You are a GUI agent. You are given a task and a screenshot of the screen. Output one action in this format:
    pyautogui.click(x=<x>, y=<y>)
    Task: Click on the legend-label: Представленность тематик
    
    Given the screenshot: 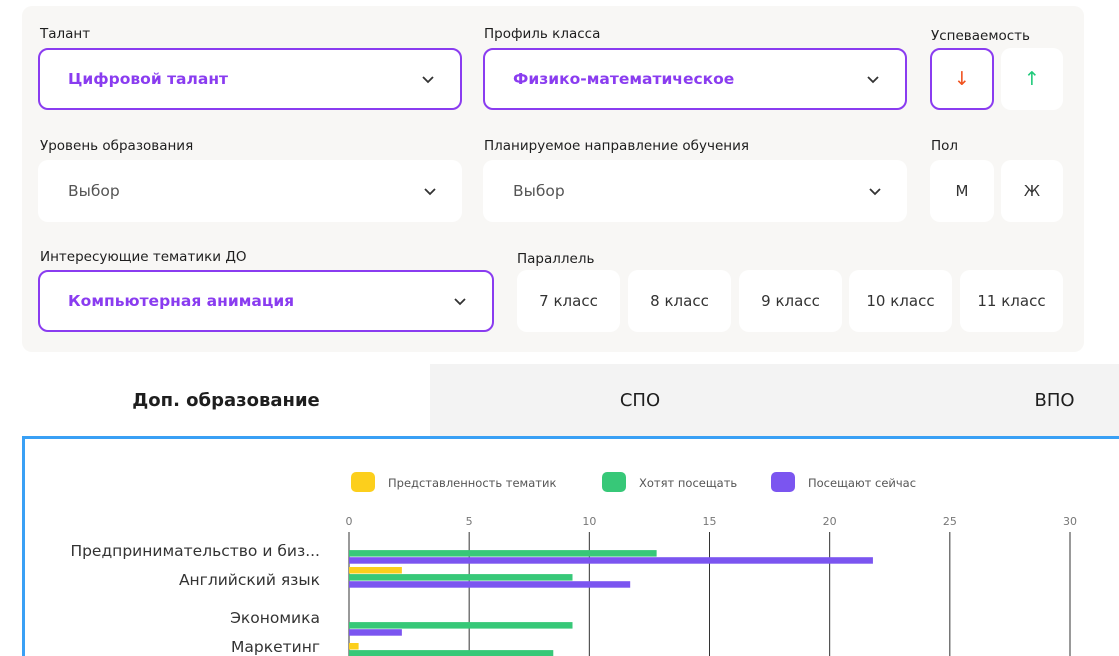 What is the action you would take?
    pyautogui.click(x=472, y=483)
    